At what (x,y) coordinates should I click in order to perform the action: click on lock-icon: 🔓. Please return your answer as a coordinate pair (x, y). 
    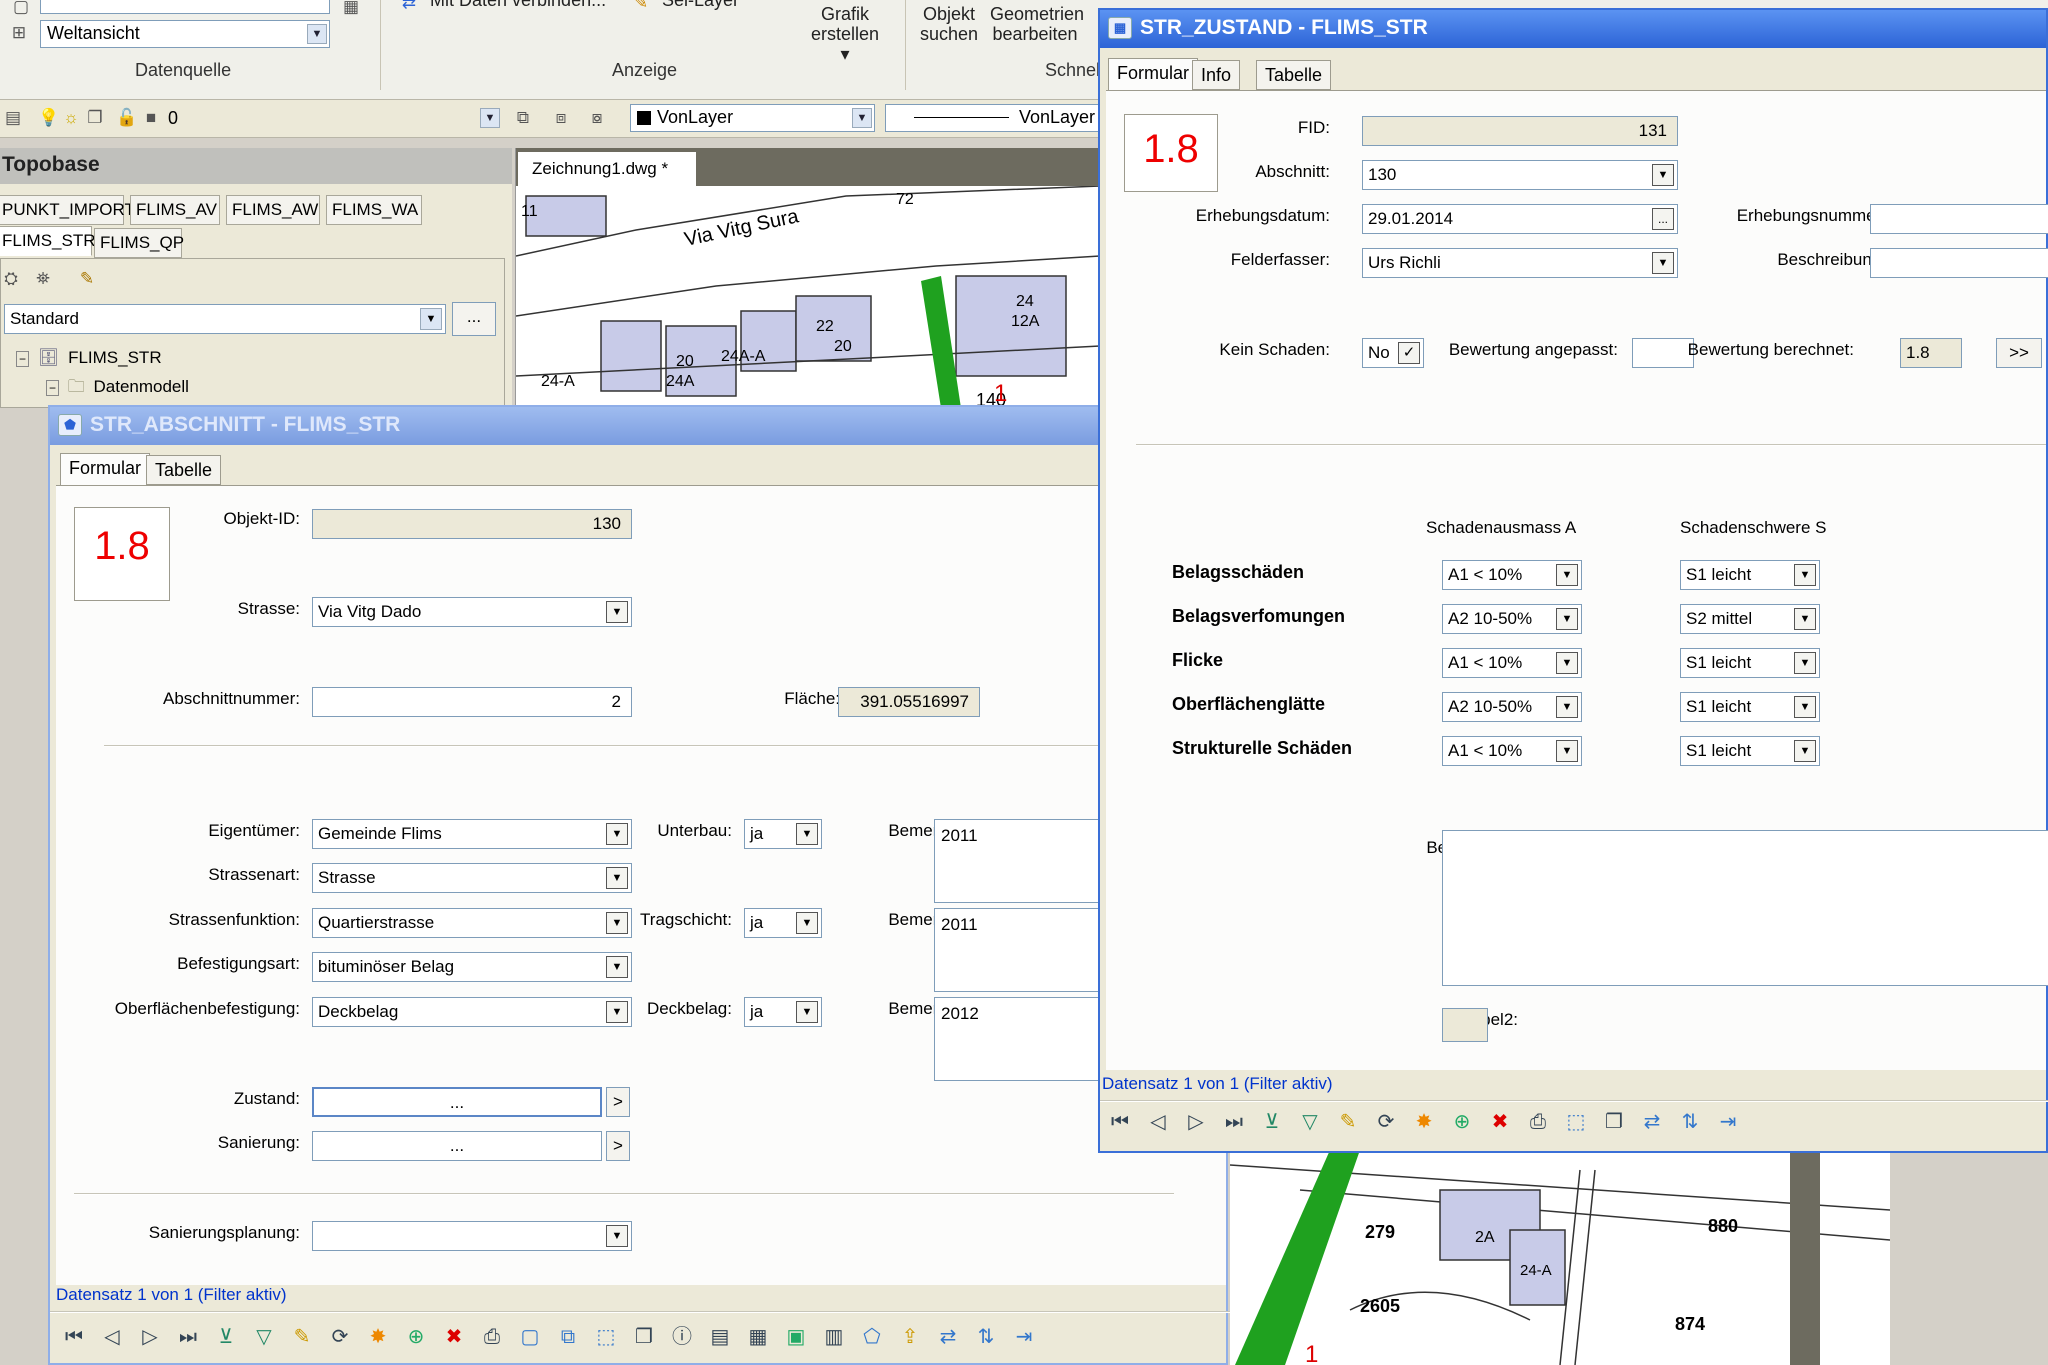
    Looking at the image, I should click on (127, 118).